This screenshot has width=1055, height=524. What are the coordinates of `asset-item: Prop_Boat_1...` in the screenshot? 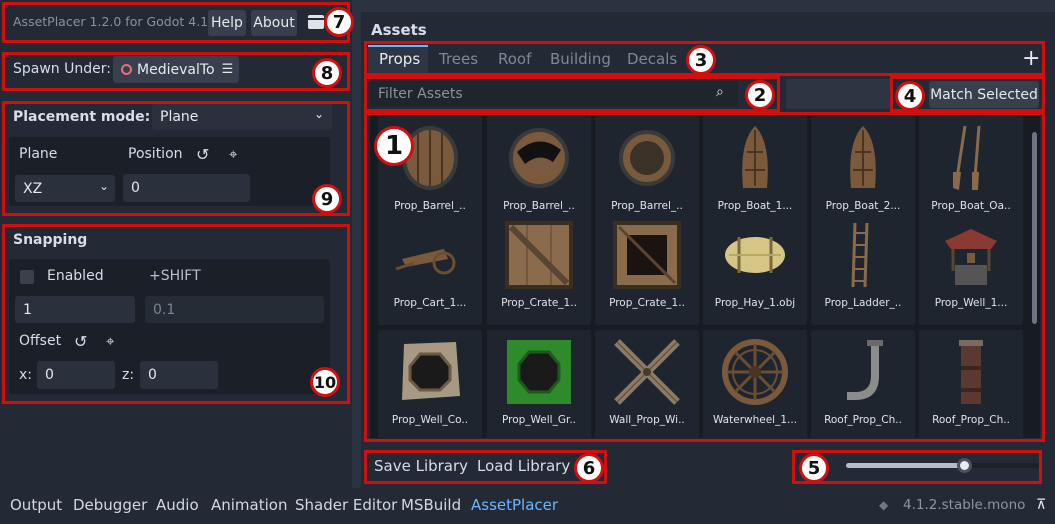 It's located at (755, 172).